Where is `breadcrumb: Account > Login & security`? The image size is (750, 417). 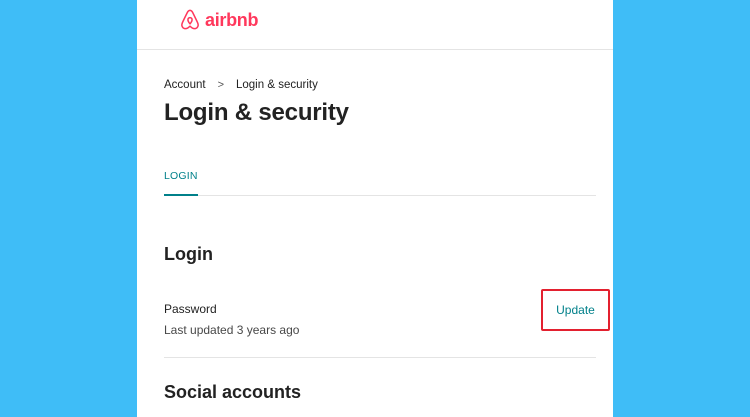
breadcrumb: Account > Login & security is located at coordinates (241, 85).